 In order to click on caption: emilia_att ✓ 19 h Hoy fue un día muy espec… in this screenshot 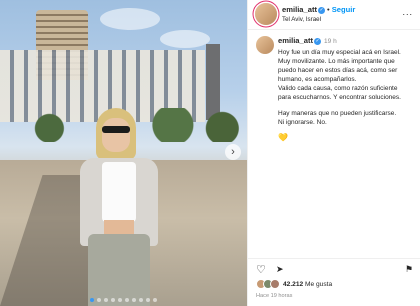, I will do `click(346, 89)`.